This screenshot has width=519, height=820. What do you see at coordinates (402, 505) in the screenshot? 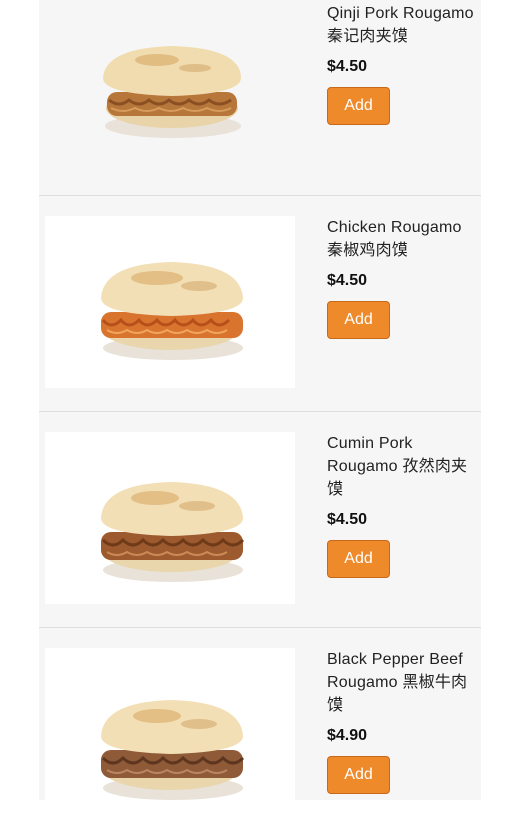
I see `item-info: Cumin Pork Rougamo 孜然肉夹馍 $4.50 Add` at bounding box center [402, 505].